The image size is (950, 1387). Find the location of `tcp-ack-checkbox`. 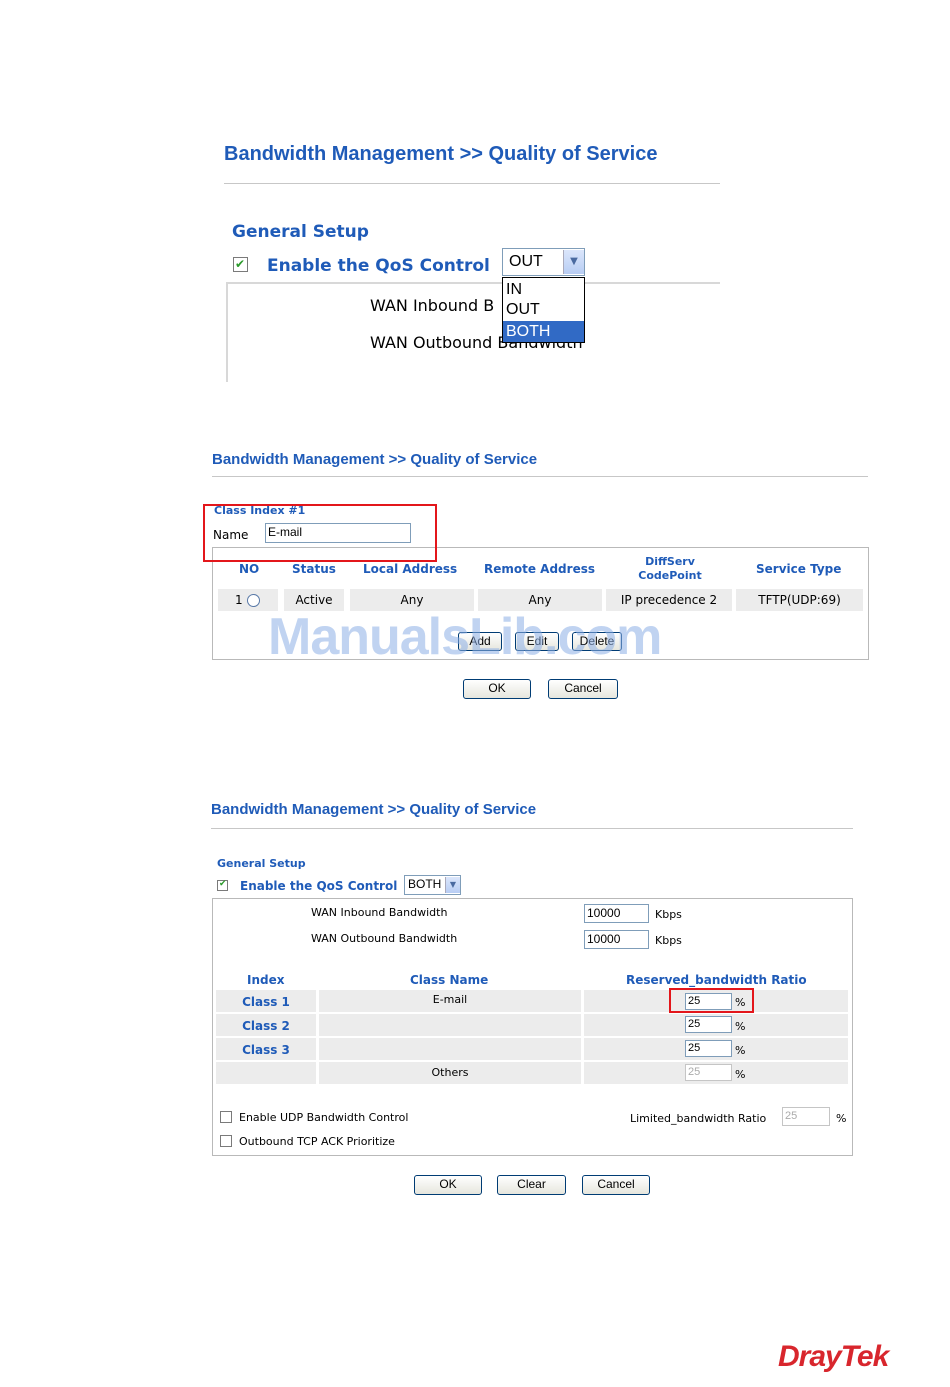

tcp-ack-checkbox is located at coordinates (226, 1141).